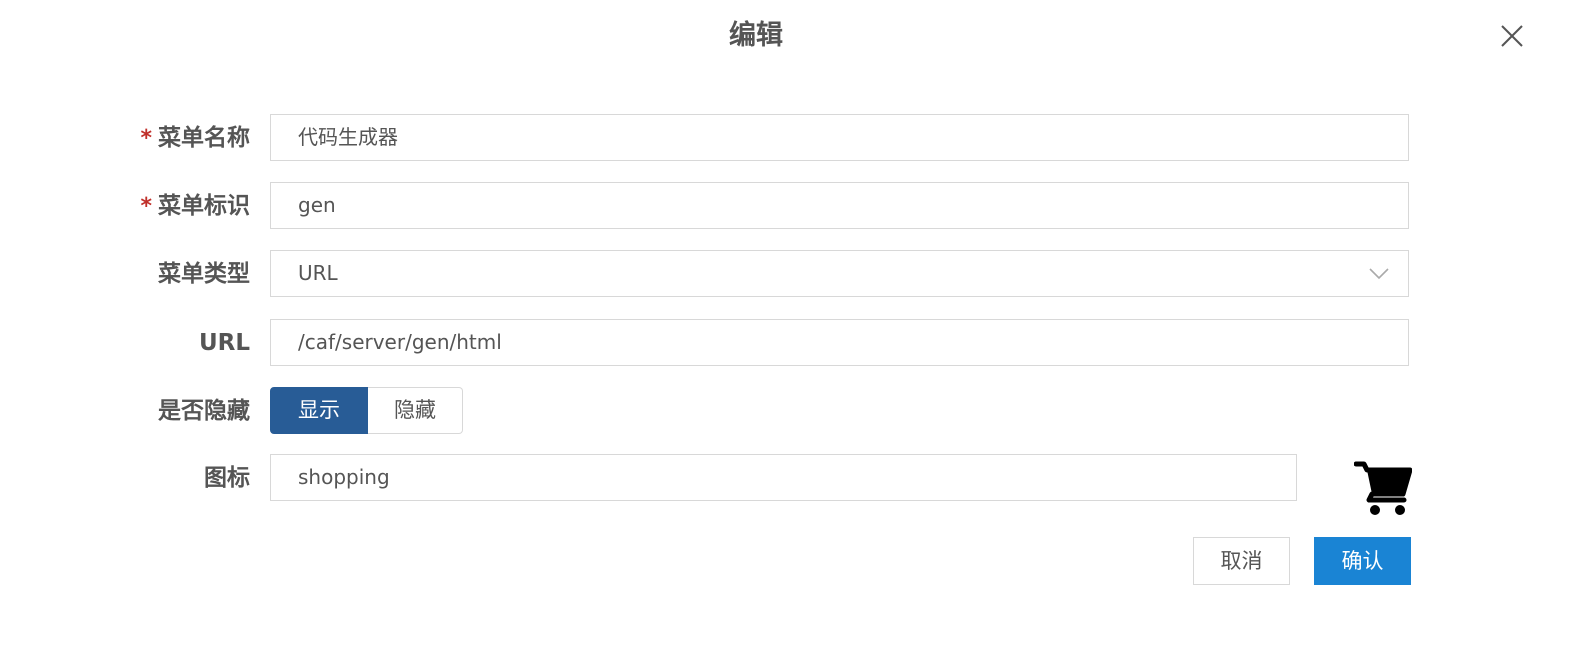 This screenshot has height=672, width=1576. Describe the element at coordinates (415, 410) in the screenshot. I see `hide-option-button: 隐藏` at that location.